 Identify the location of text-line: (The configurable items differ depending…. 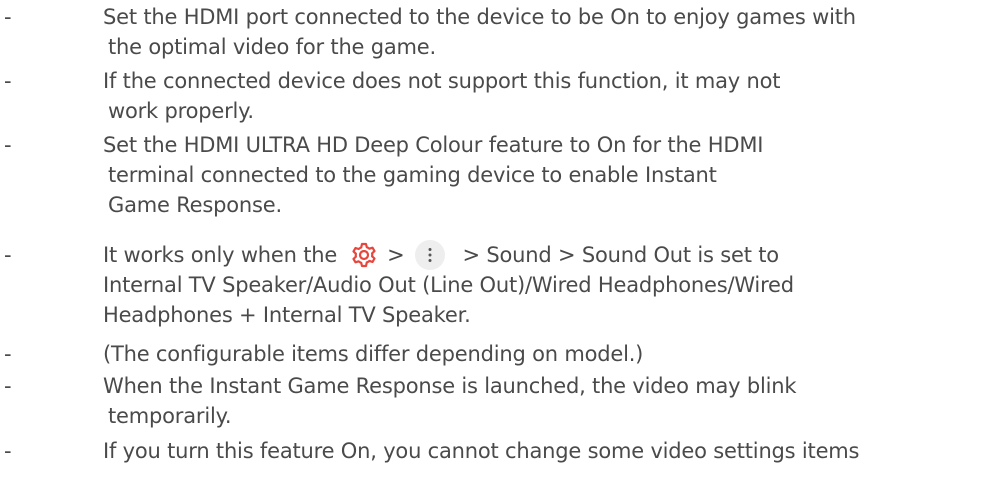
(373, 354).